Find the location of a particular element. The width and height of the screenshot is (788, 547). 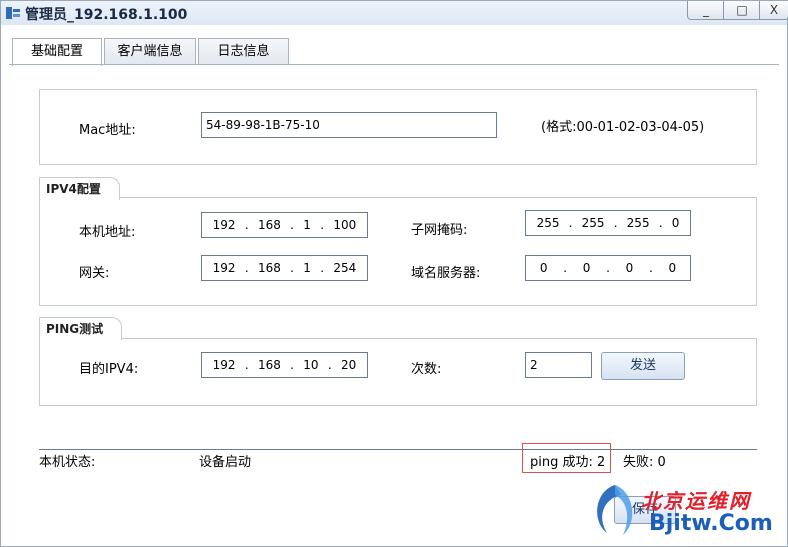

ping-fail-count: 失败: 0 is located at coordinates (644, 462).